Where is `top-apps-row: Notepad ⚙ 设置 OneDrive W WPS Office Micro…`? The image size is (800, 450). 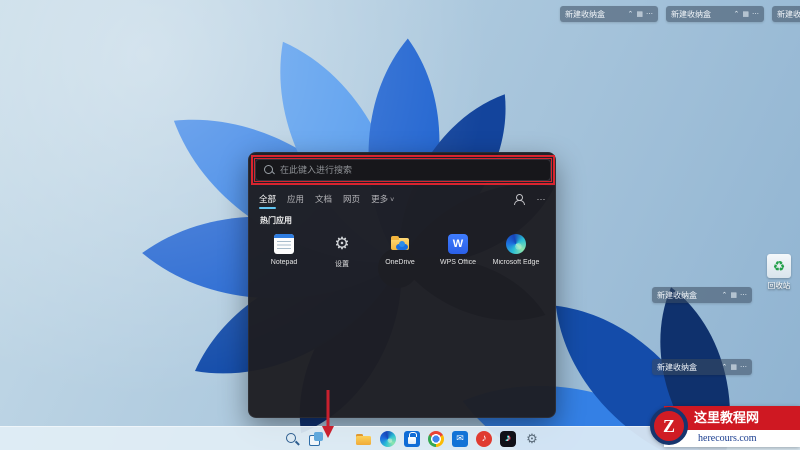
top-apps-row: Notepad ⚙ 设置 OneDrive W WPS Office Micro… is located at coordinates (400, 251).